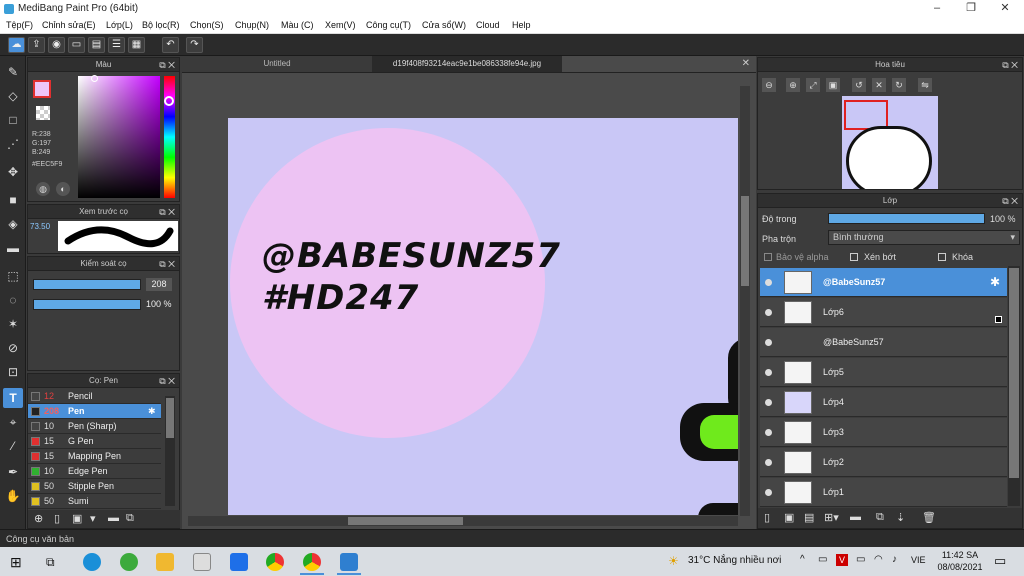 The height and width of the screenshot is (576, 1024). Describe the element at coordinates (252, 25) in the screenshot. I see `menu-capture: Chụp(N)` at that location.